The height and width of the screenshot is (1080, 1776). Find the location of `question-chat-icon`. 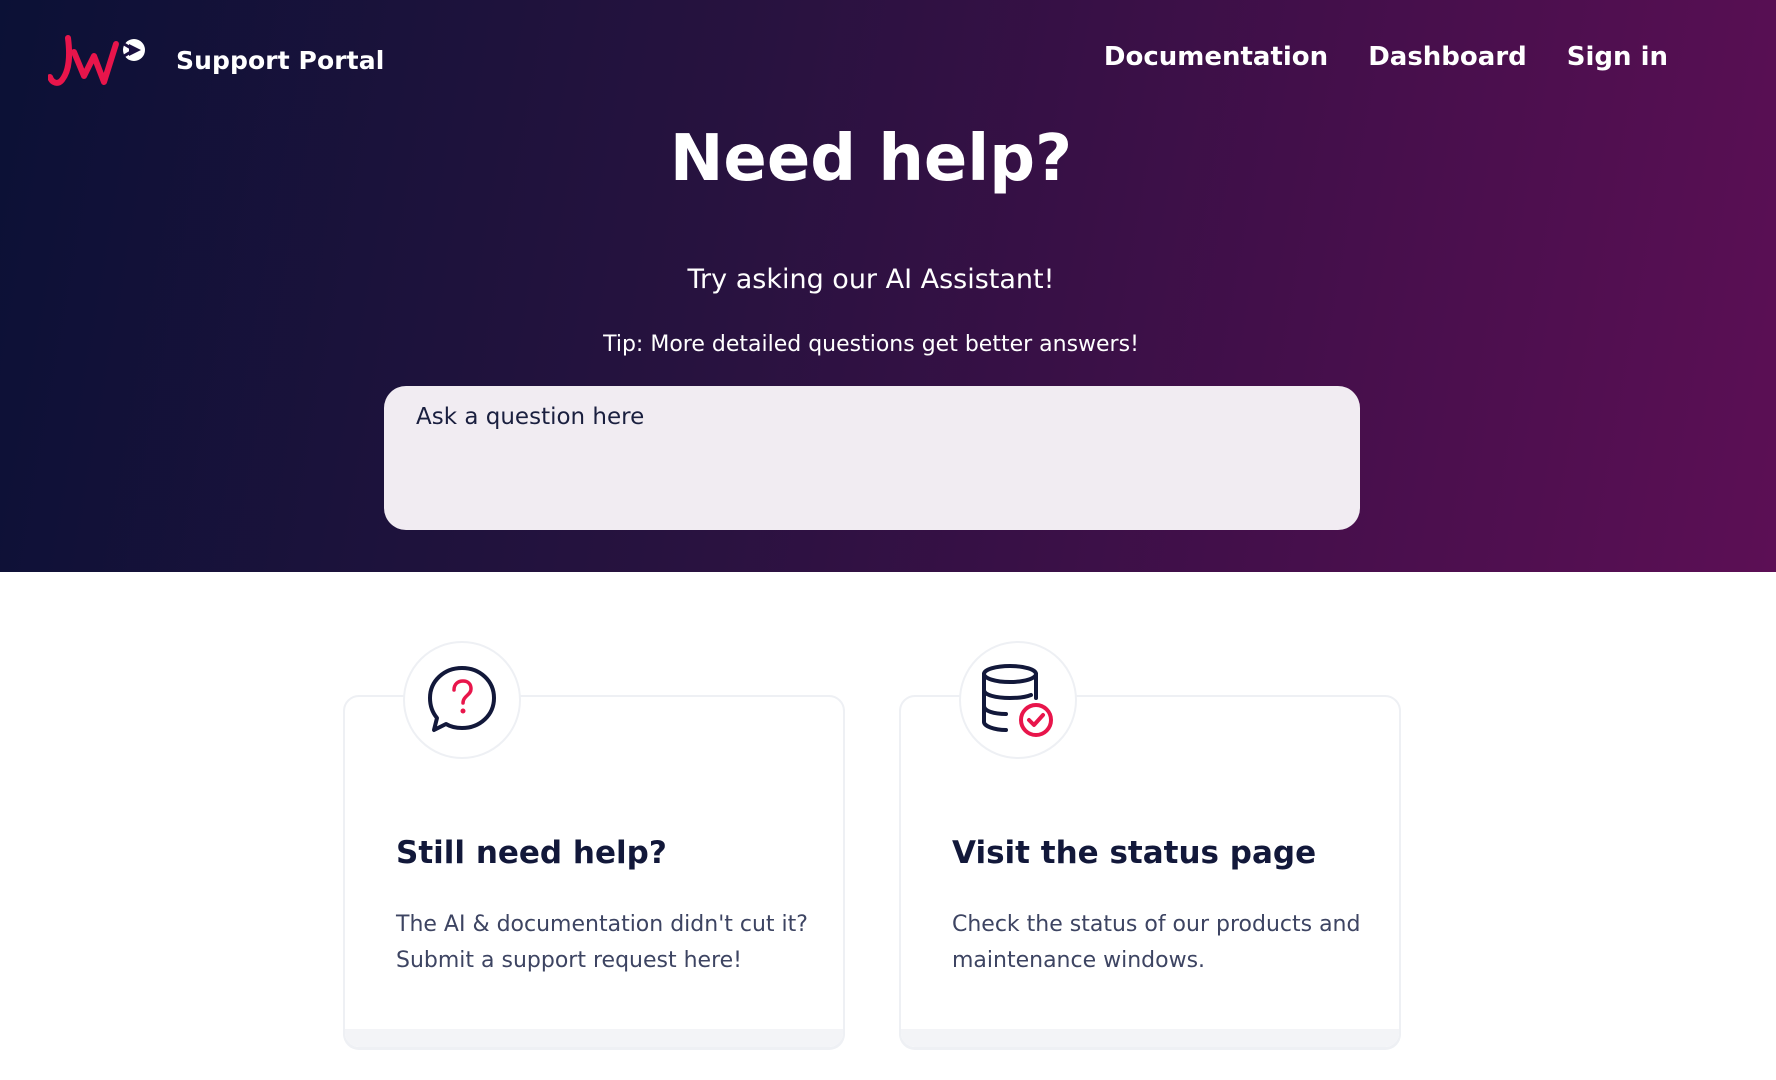

question-chat-icon is located at coordinates (462, 699).